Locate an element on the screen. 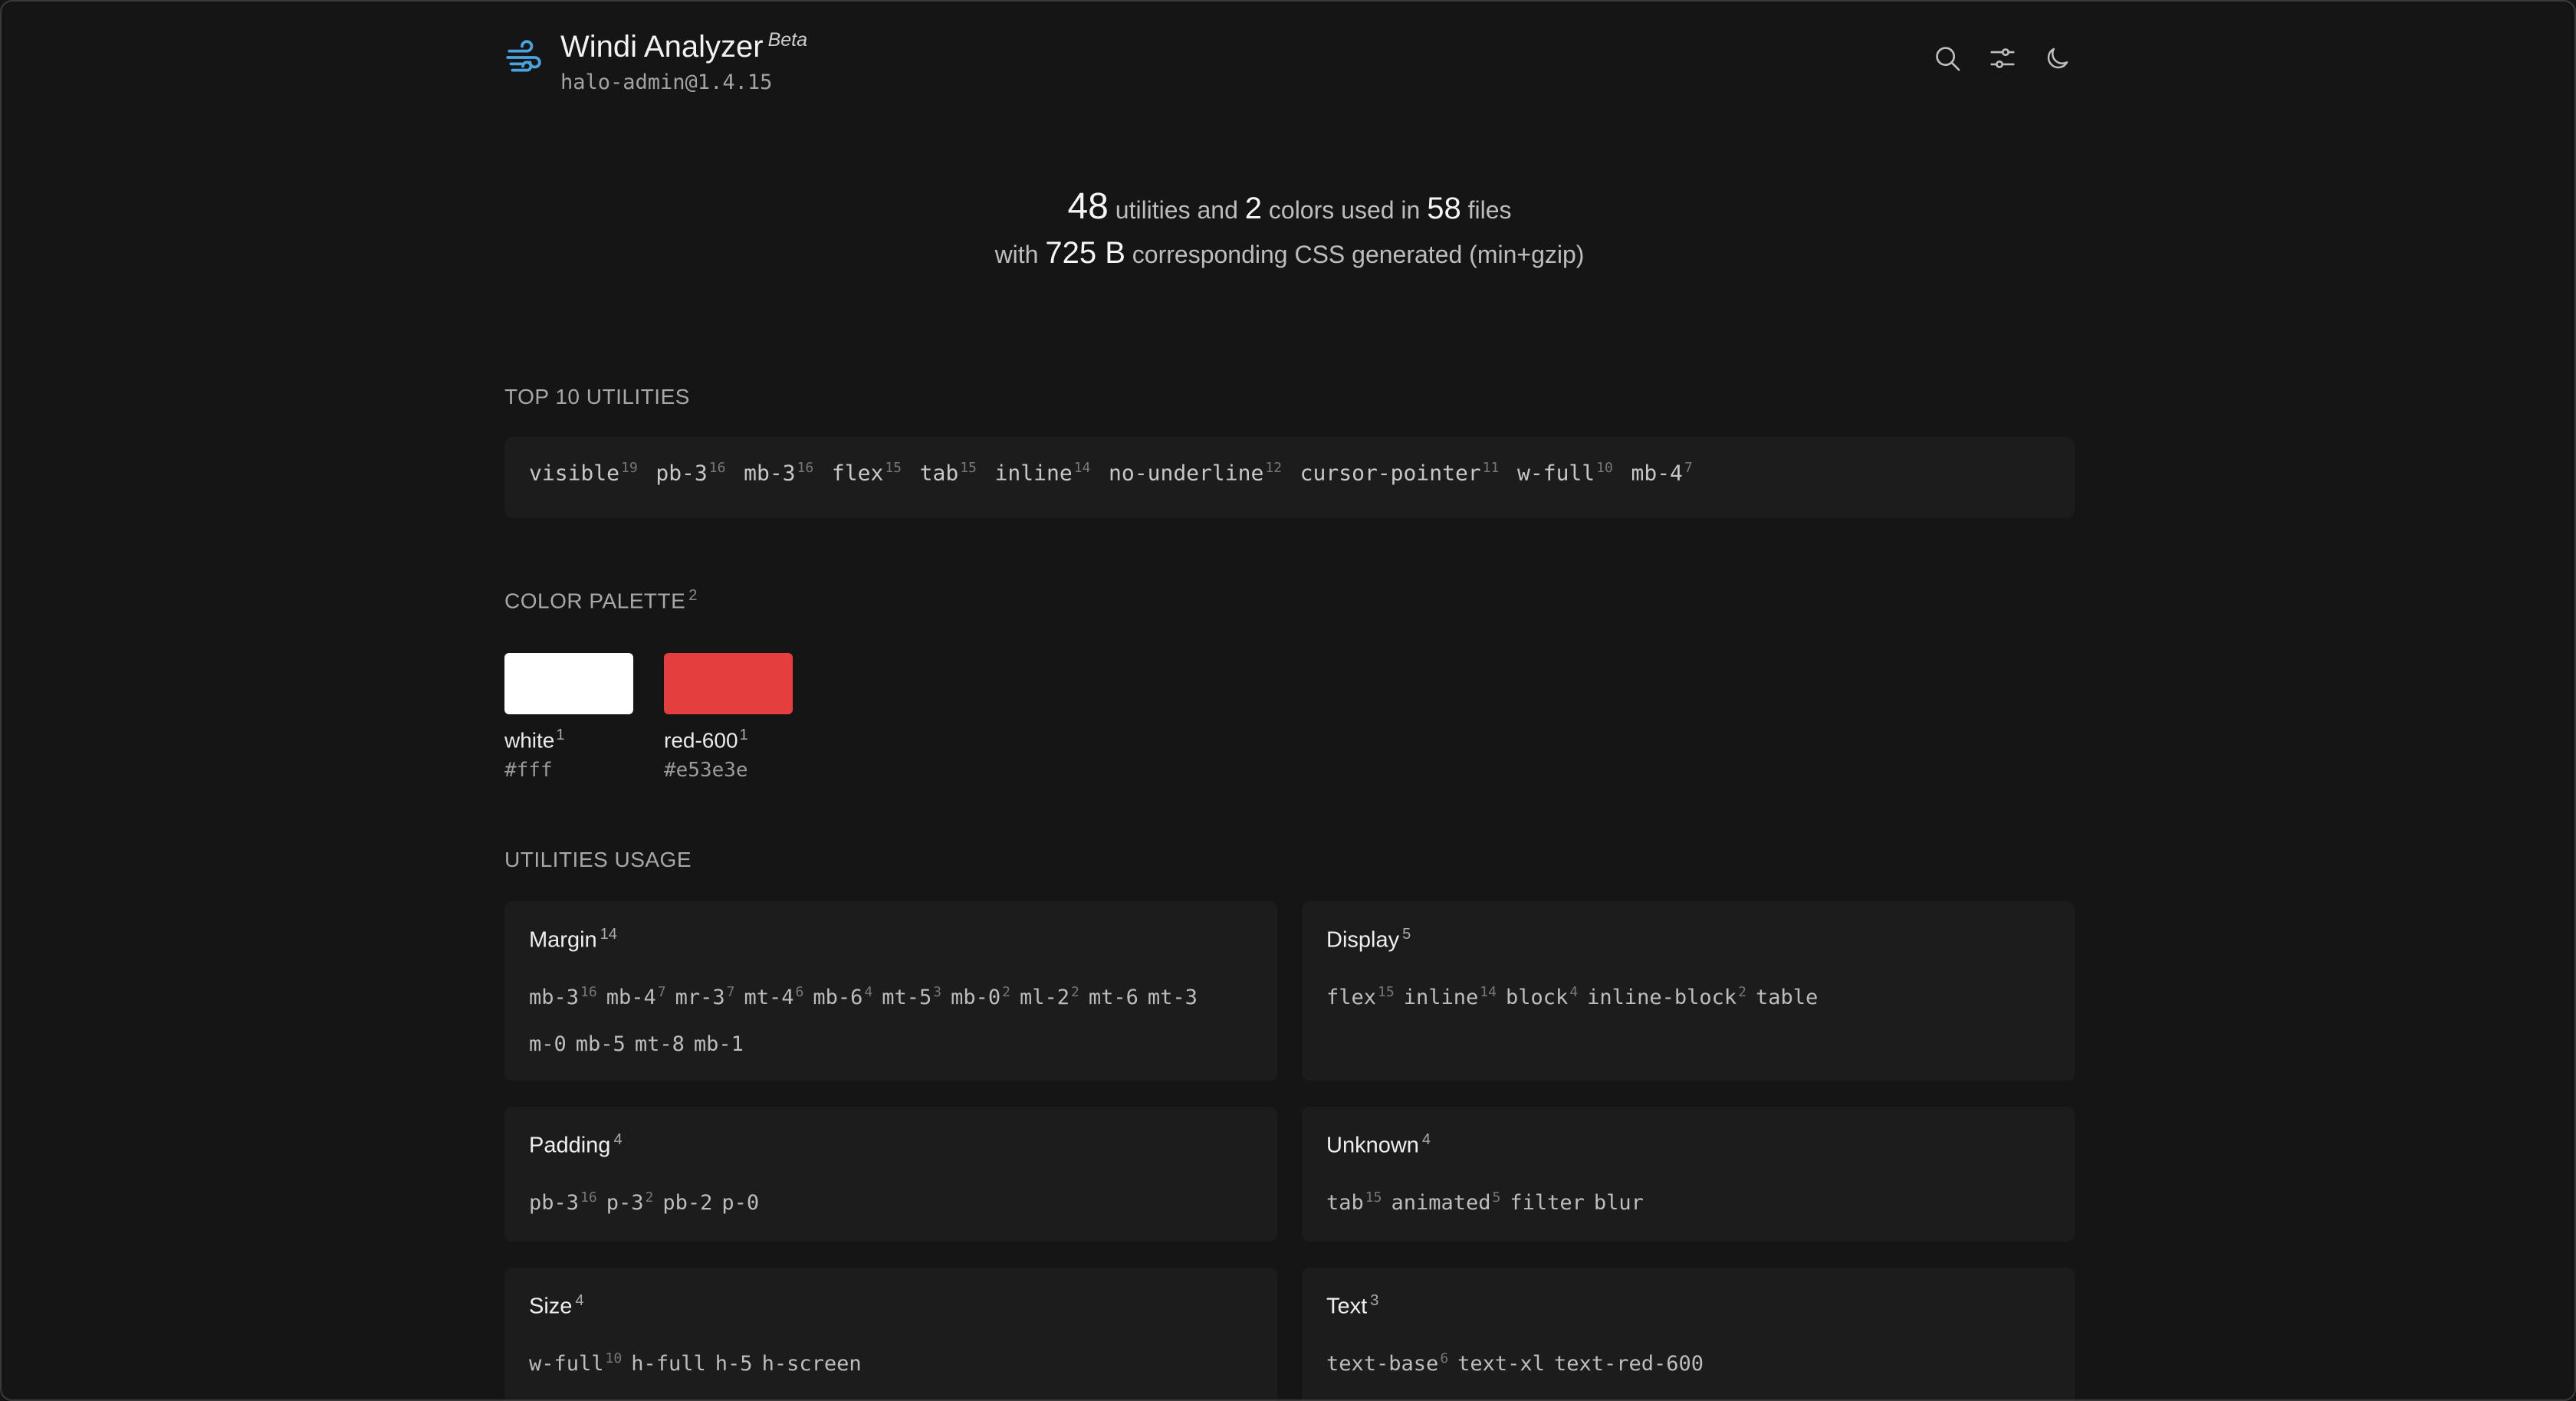 Image resolution: width=2576 pixels, height=1401 pixels. dark-mode-toggle is located at coordinates (2058, 58).